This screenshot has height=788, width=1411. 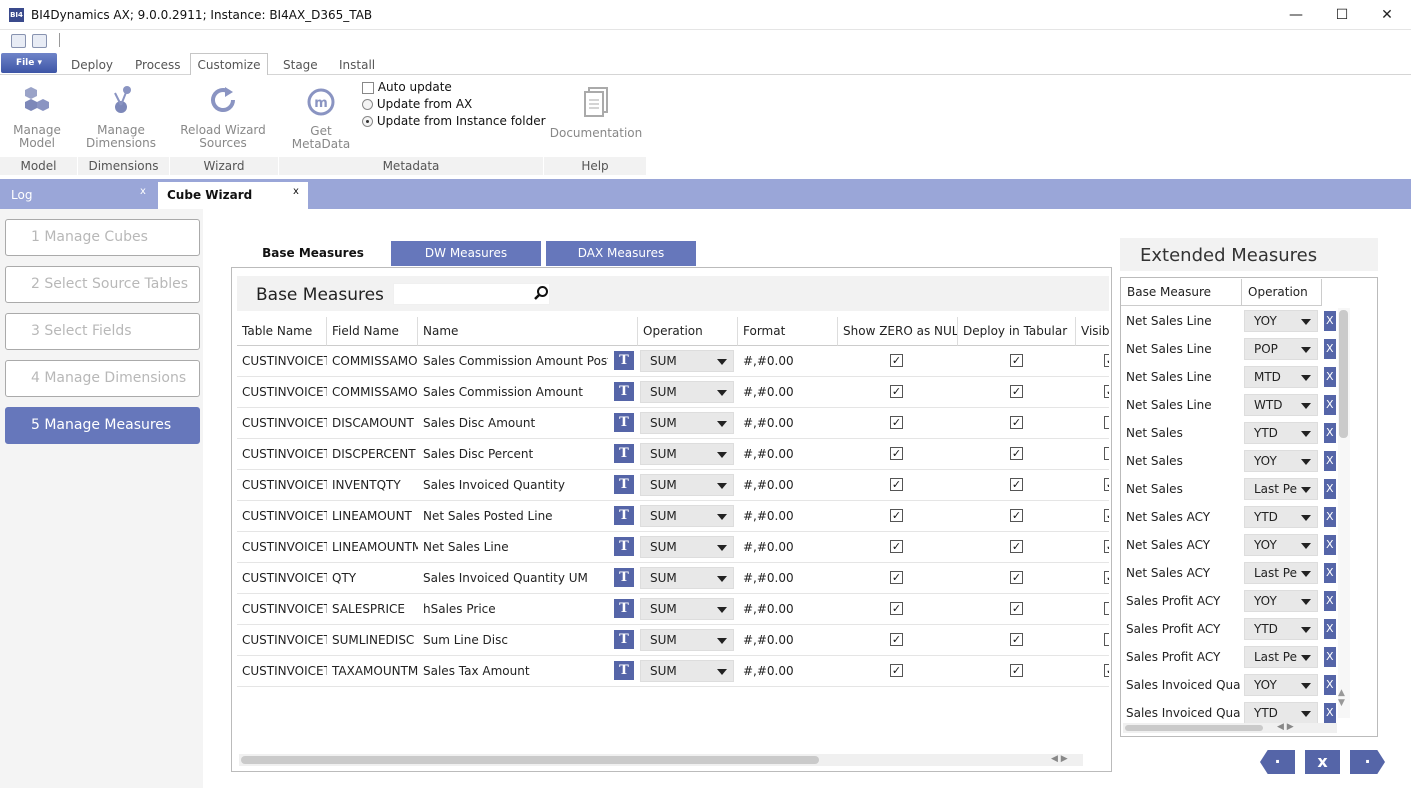 What do you see at coordinates (102, 425) in the screenshot?
I see `step-manage-measures: 5 Manage Measures` at bounding box center [102, 425].